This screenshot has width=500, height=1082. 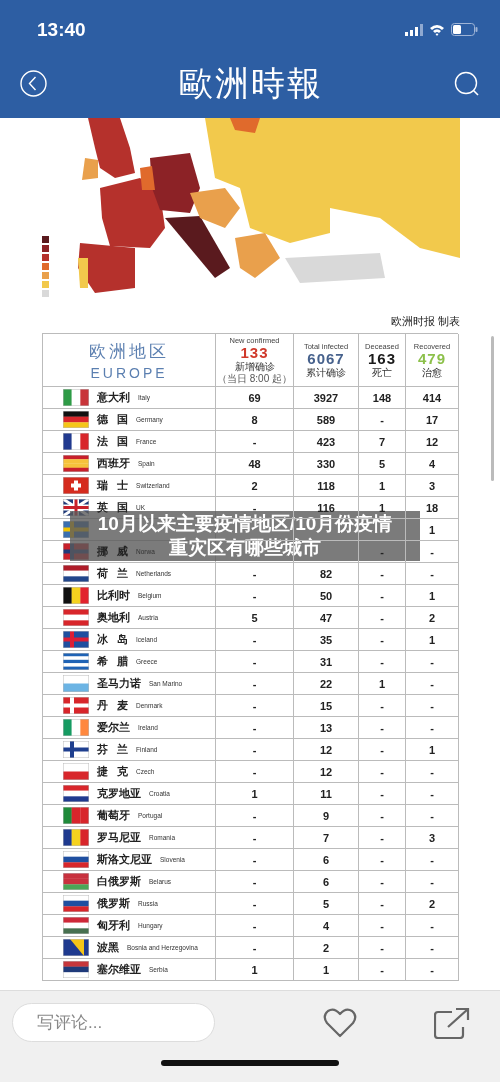 I want to click on country-name: 芬 兰, so click(x=113, y=749).